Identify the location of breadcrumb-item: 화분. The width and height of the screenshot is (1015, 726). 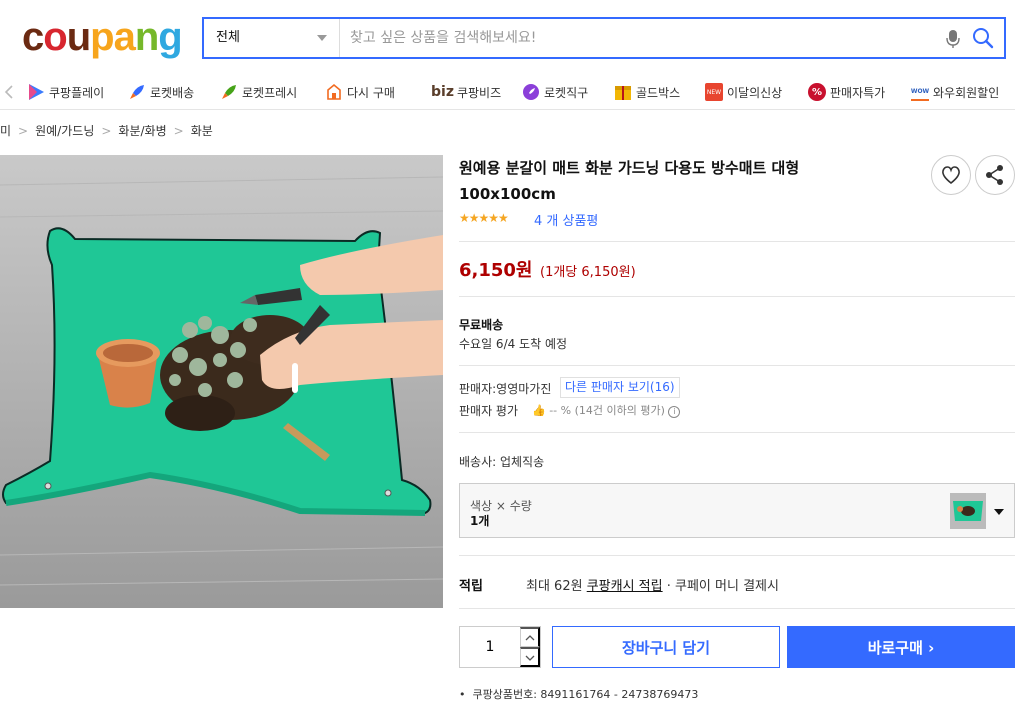
(202, 131).